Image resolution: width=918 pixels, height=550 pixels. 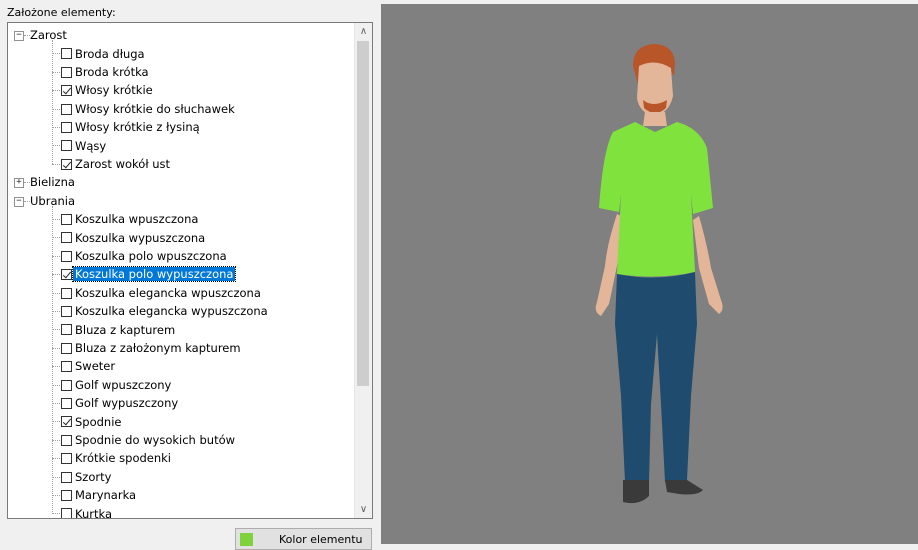 What do you see at coordinates (98, 421) in the screenshot?
I see `tree-item-label: Spodnie` at bounding box center [98, 421].